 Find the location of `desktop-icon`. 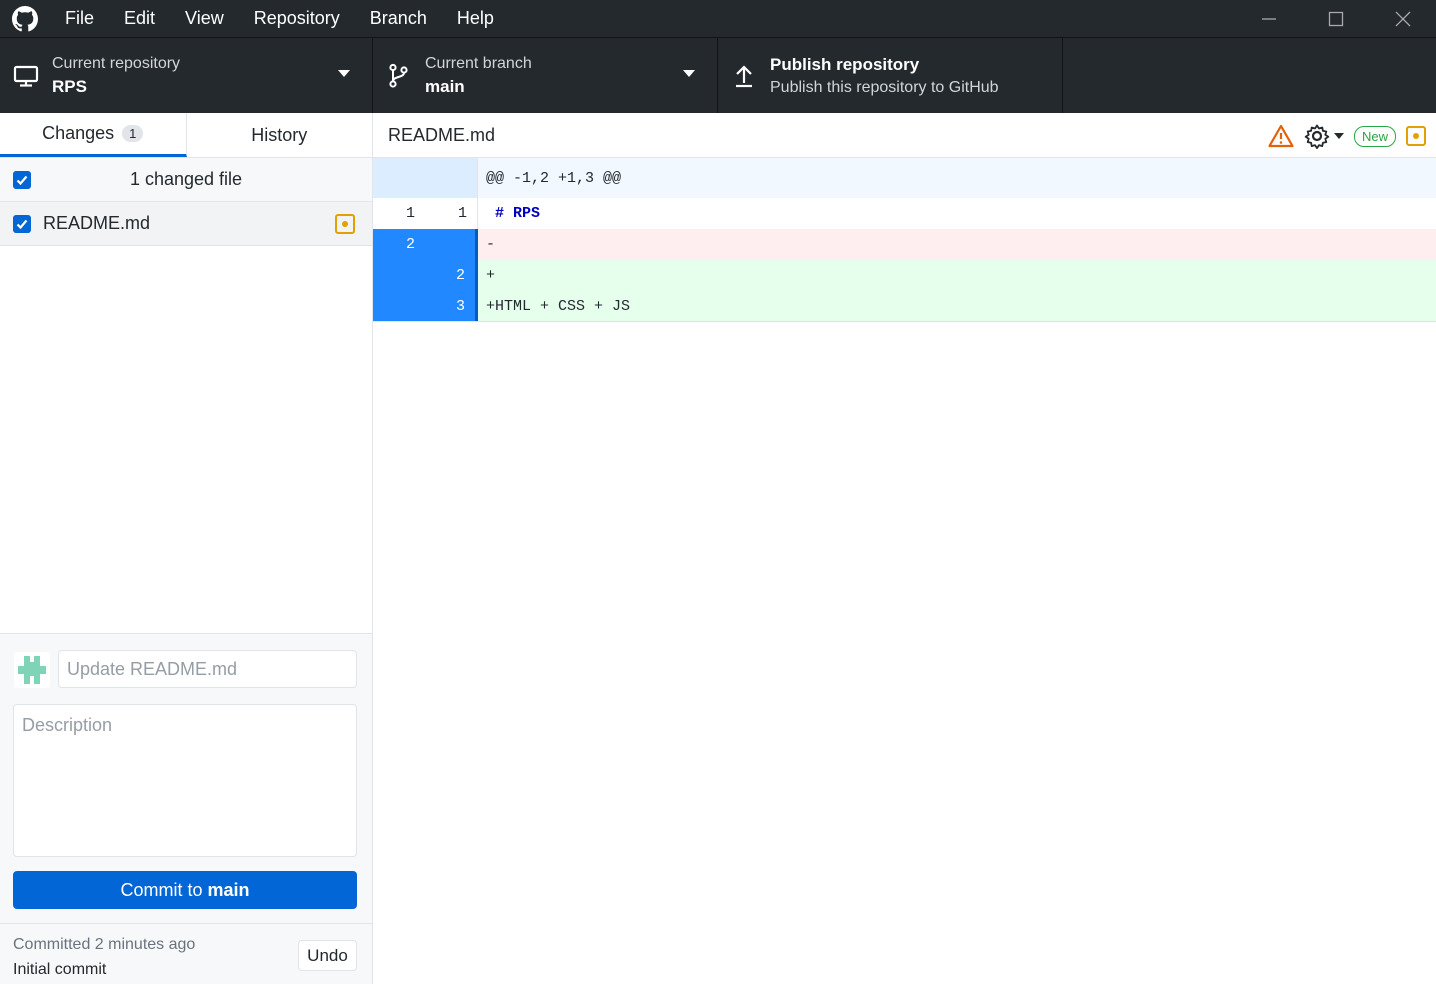

desktop-icon is located at coordinates (26, 76).